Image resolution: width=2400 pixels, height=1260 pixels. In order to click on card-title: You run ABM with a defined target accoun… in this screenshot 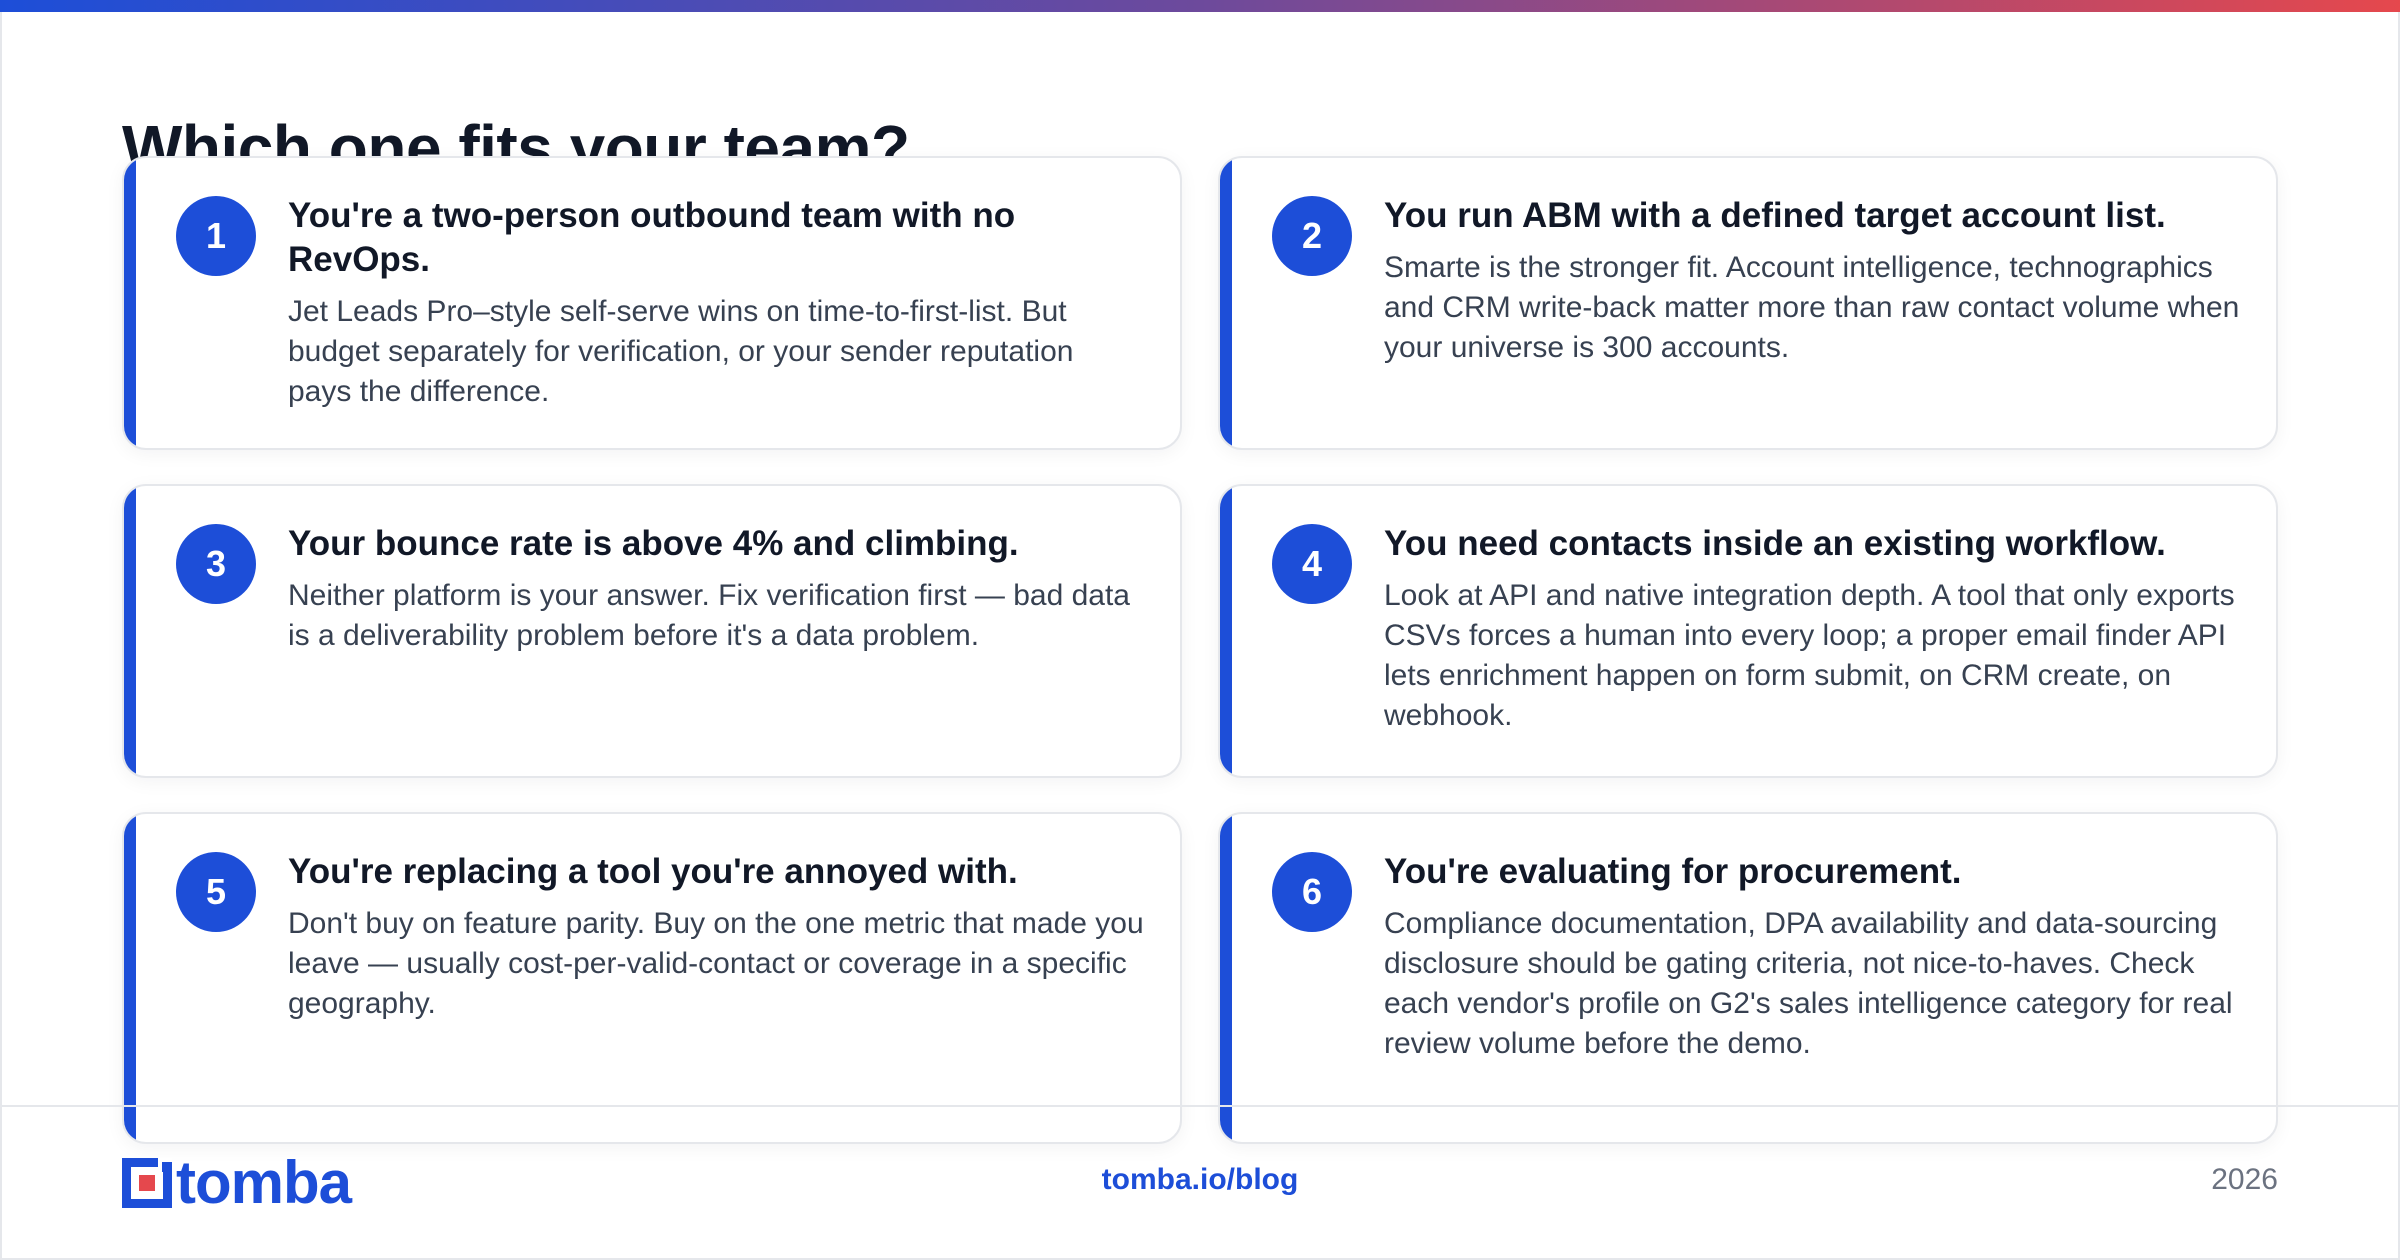, I will do `click(1775, 215)`.